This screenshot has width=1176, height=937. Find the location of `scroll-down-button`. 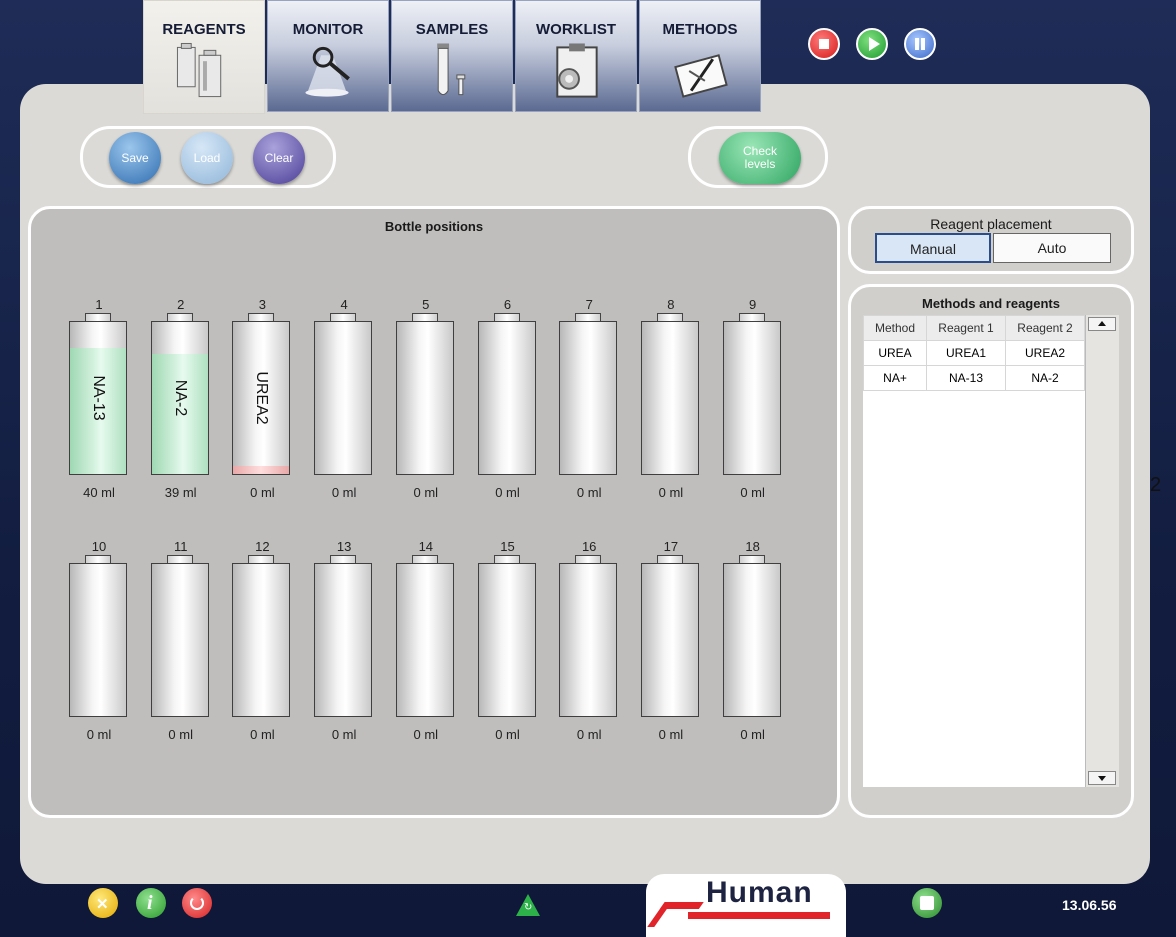

scroll-down-button is located at coordinates (1102, 778).